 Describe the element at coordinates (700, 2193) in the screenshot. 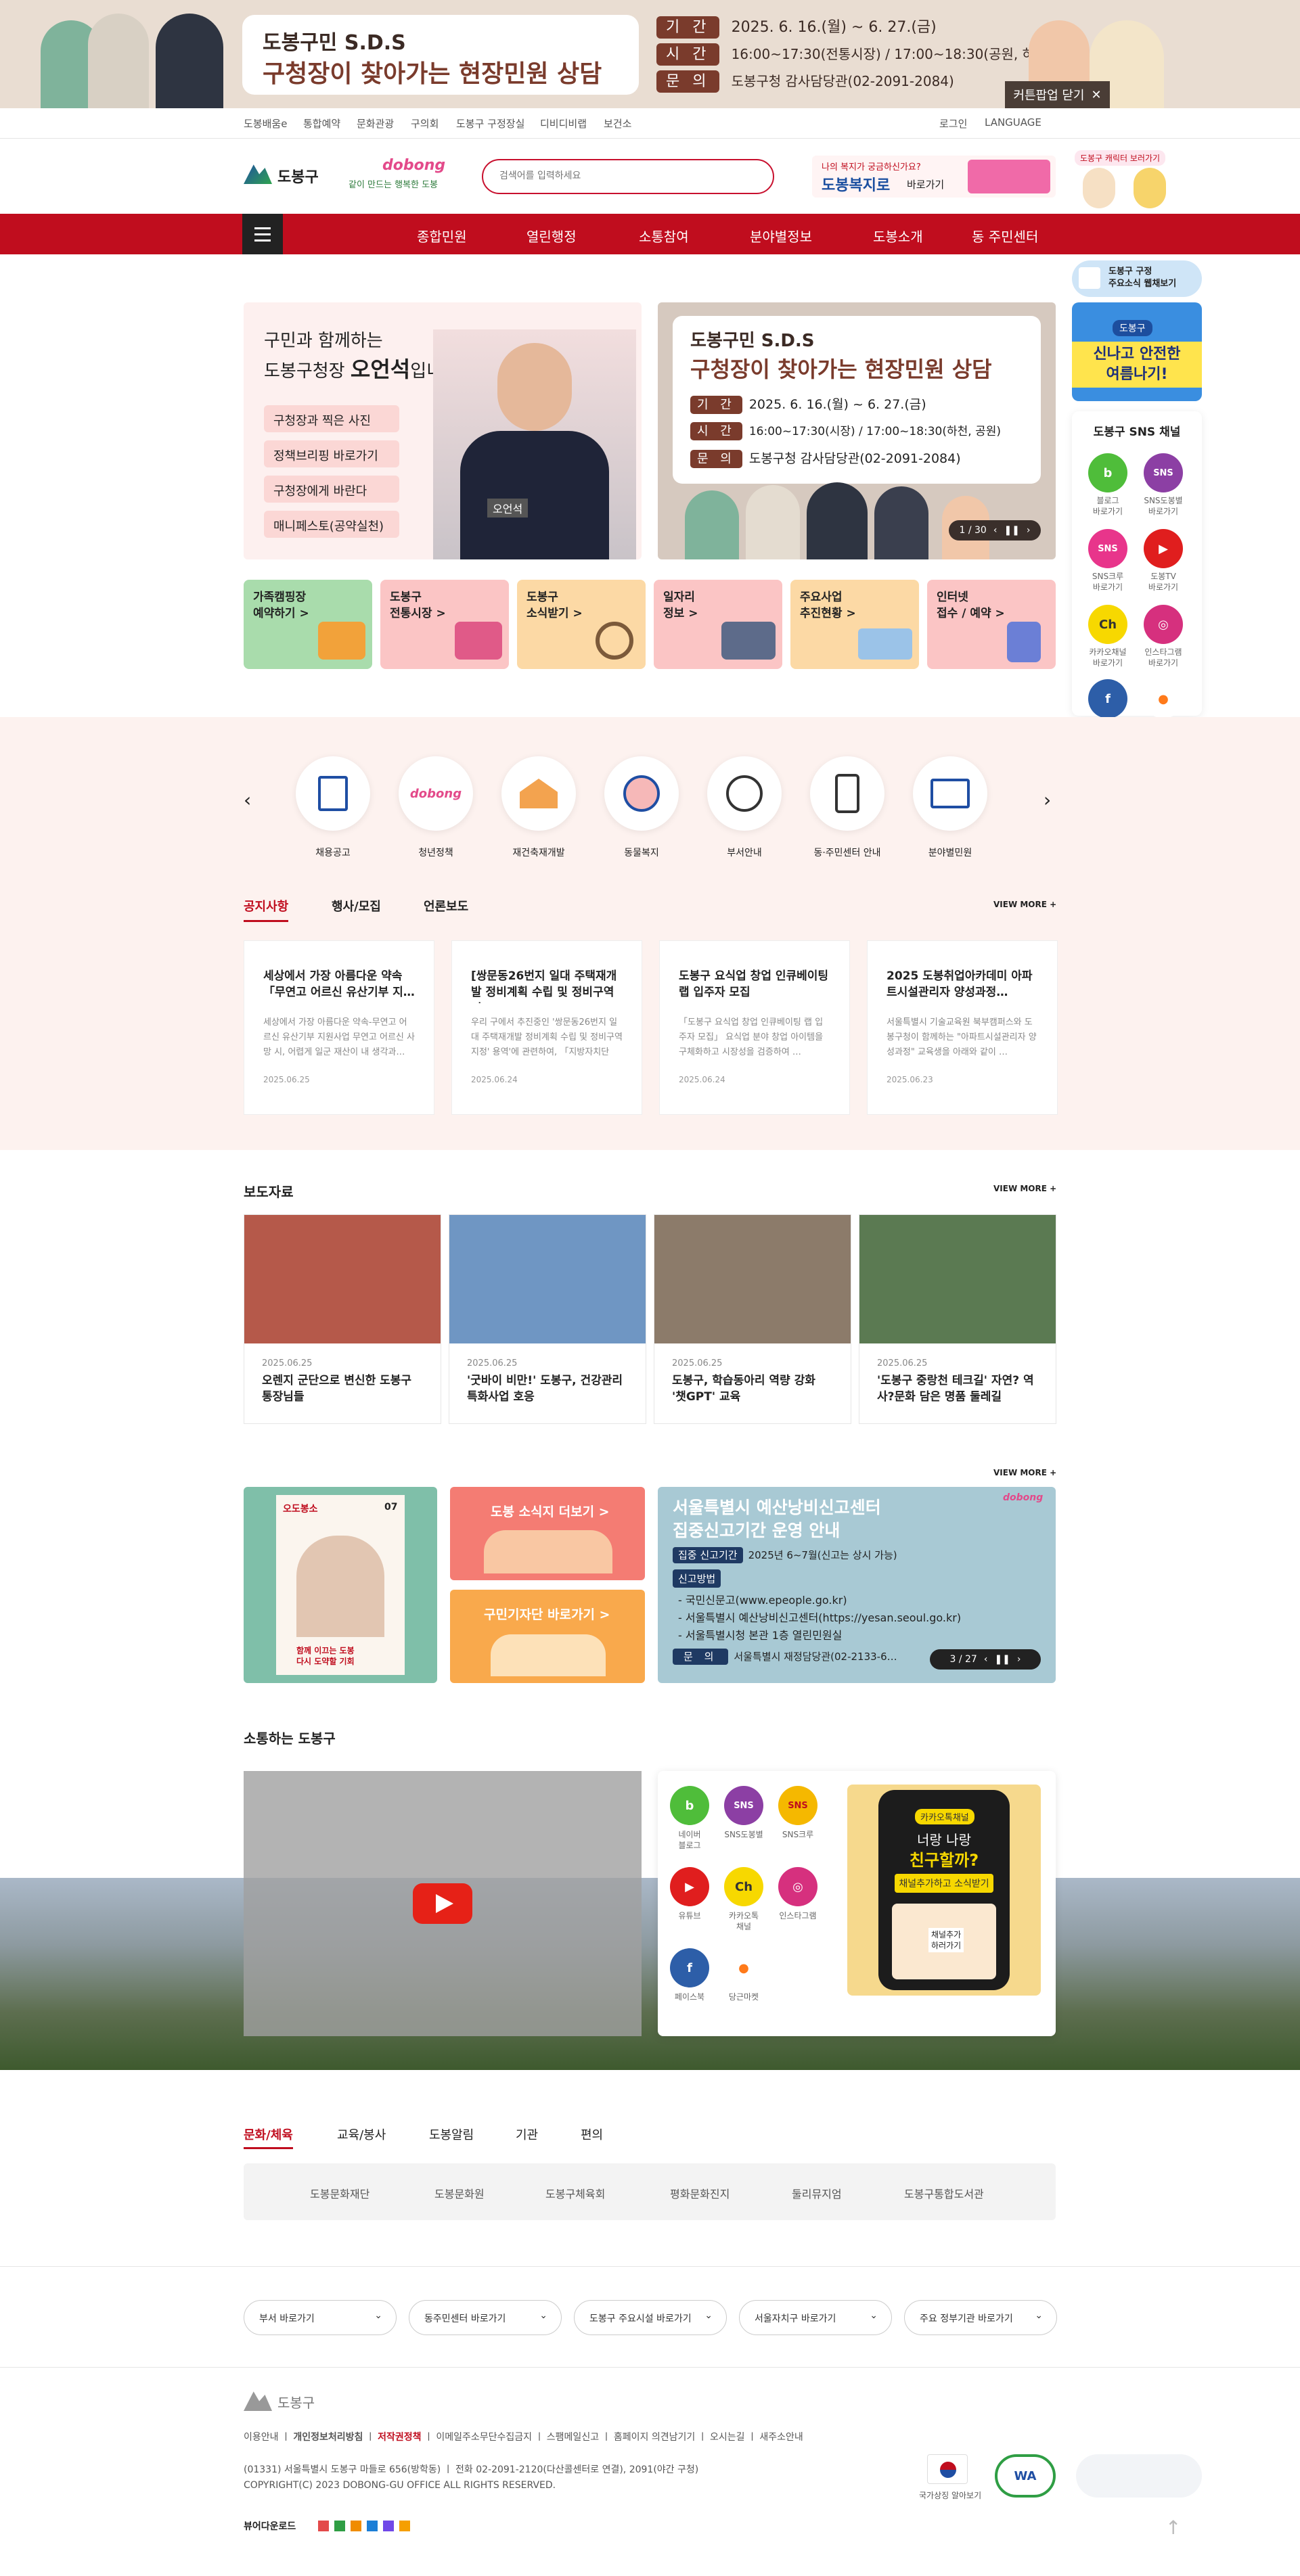

I see `cat-item: 평화문화진지` at that location.